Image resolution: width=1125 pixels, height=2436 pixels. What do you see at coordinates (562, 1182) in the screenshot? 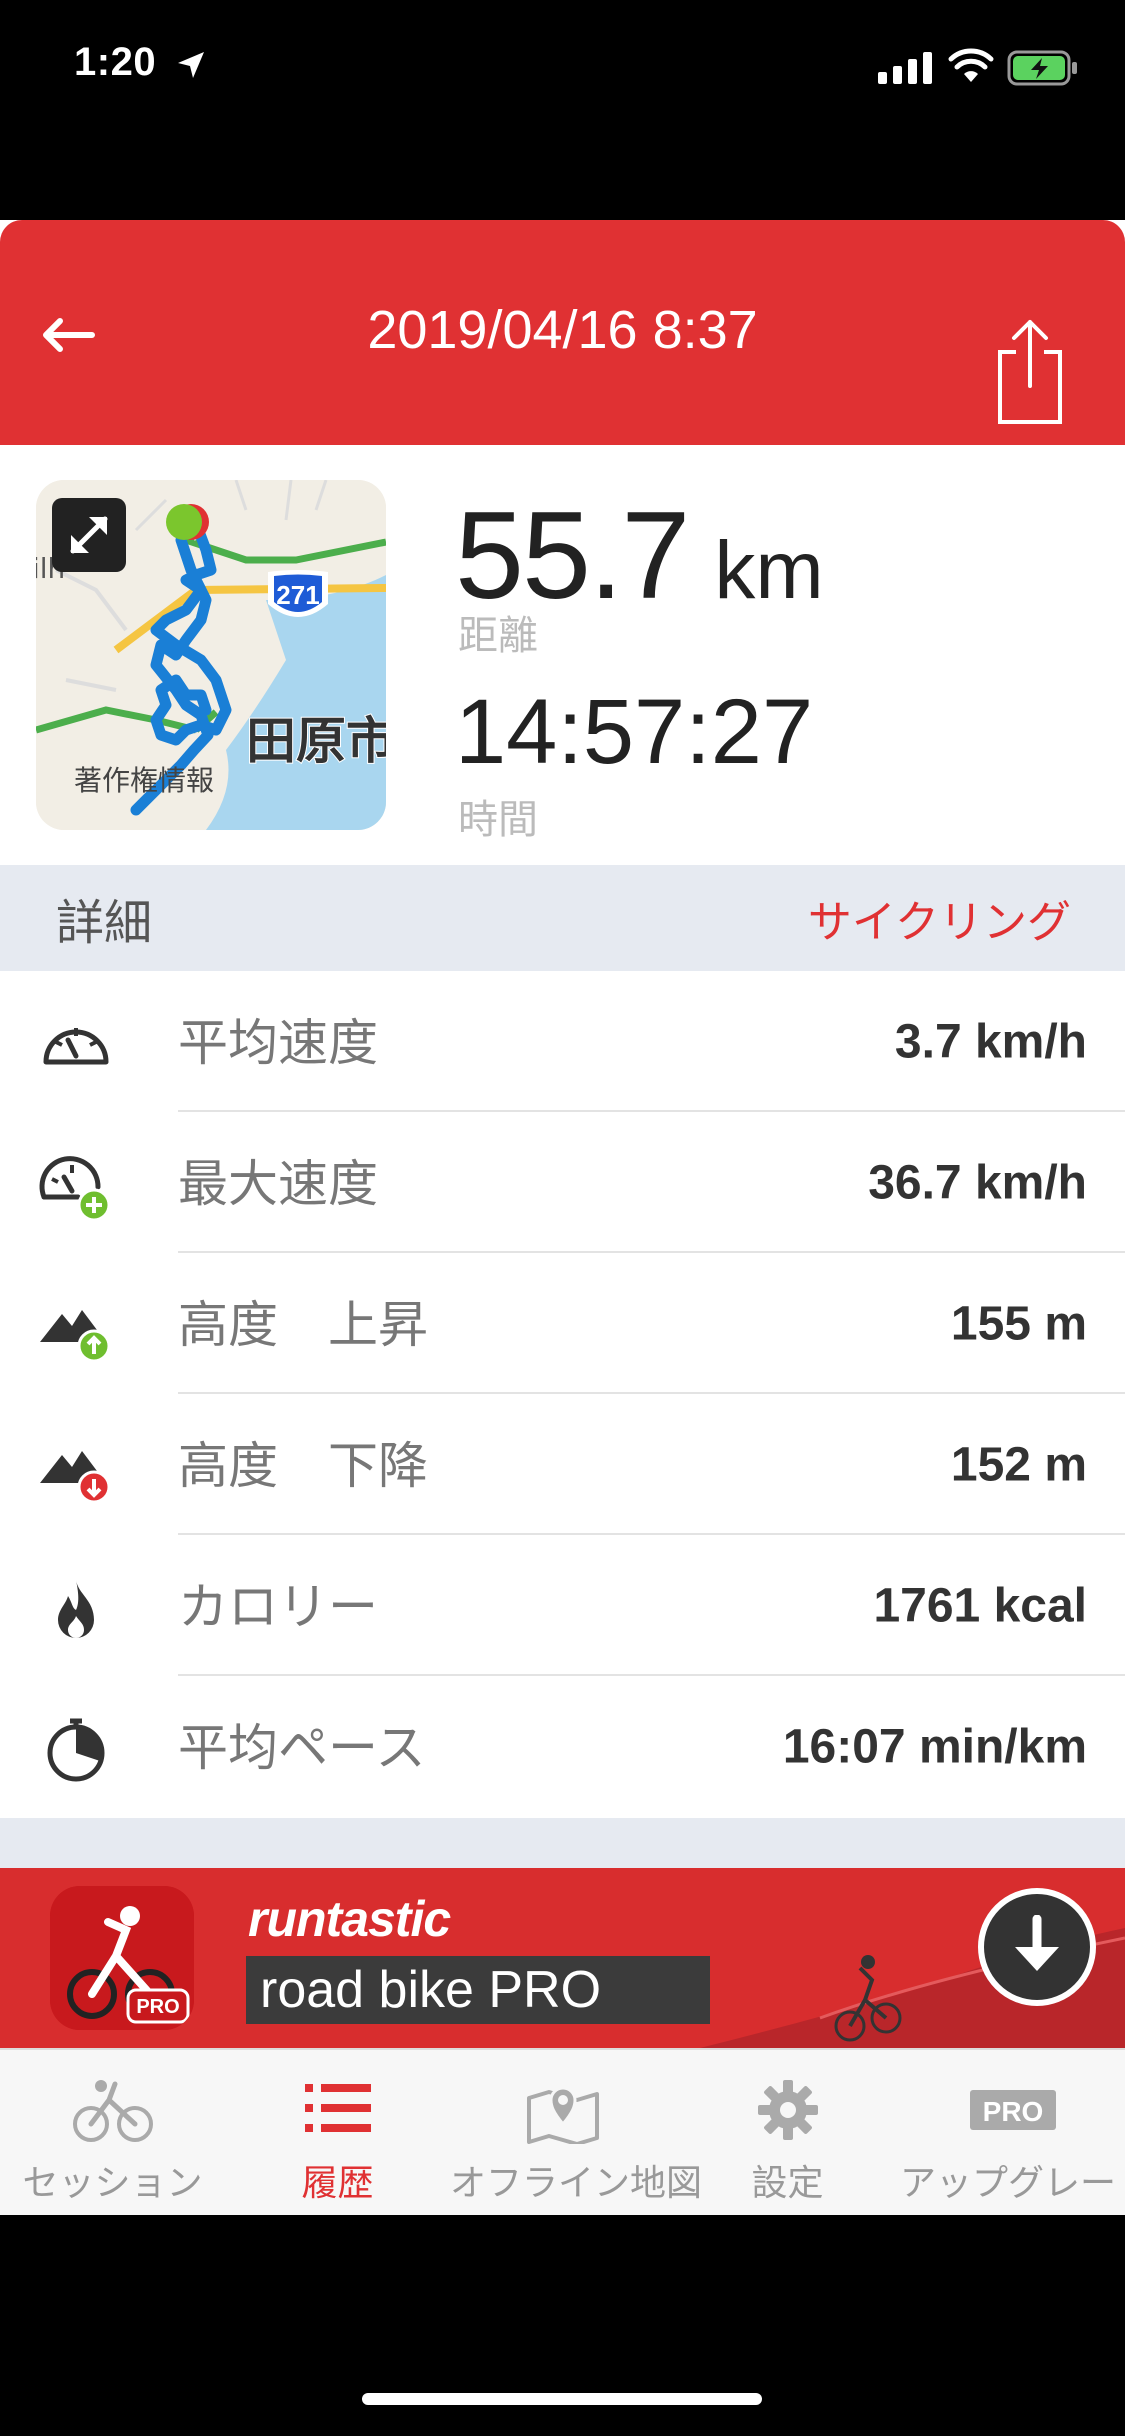
I see `detail-row-max-speed: 最大速度 36.7 km/h` at bounding box center [562, 1182].